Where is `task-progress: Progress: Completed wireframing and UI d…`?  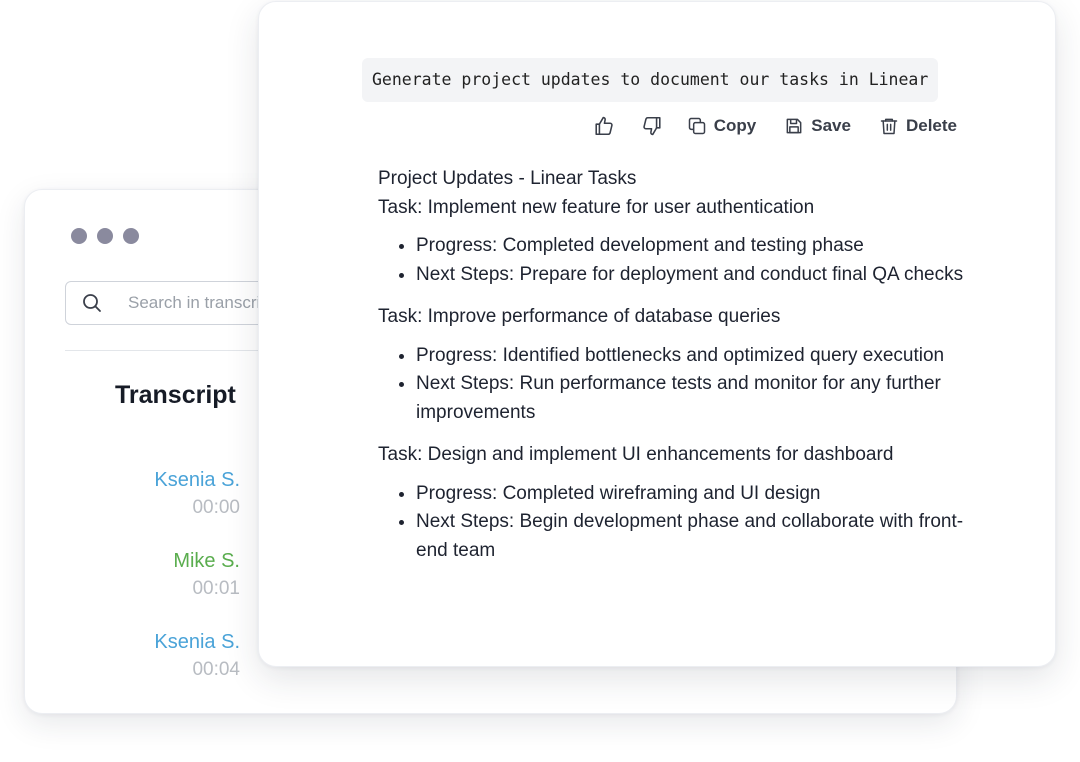 task-progress: Progress: Completed wireframing and UI d… is located at coordinates (697, 494).